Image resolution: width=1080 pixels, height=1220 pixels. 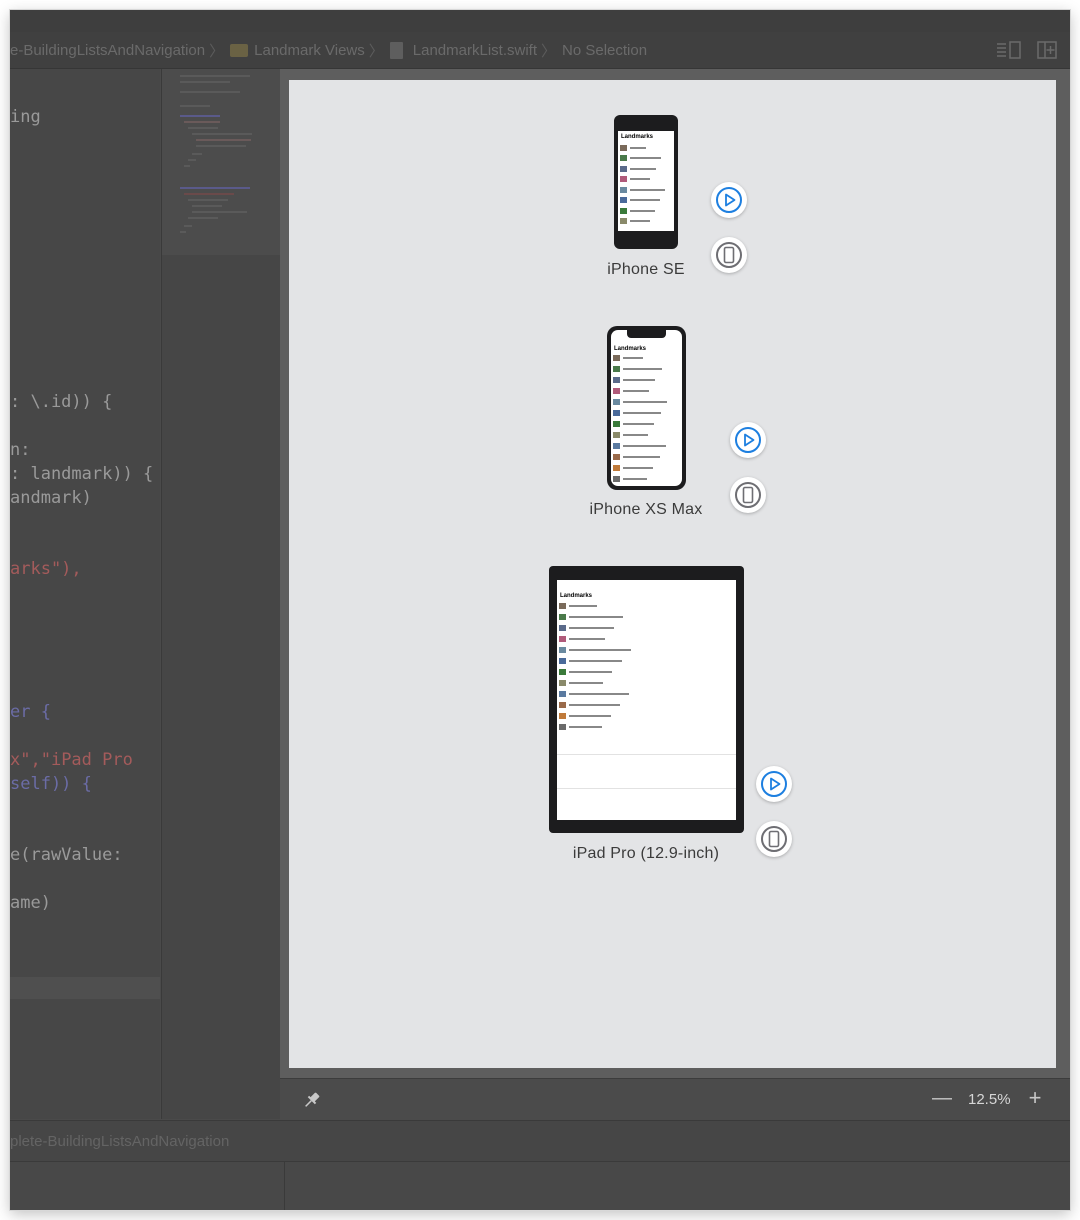 What do you see at coordinates (942, 1098) in the screenshot?
I see `zoom-out-button: —` at bounding box center [942, 1098].